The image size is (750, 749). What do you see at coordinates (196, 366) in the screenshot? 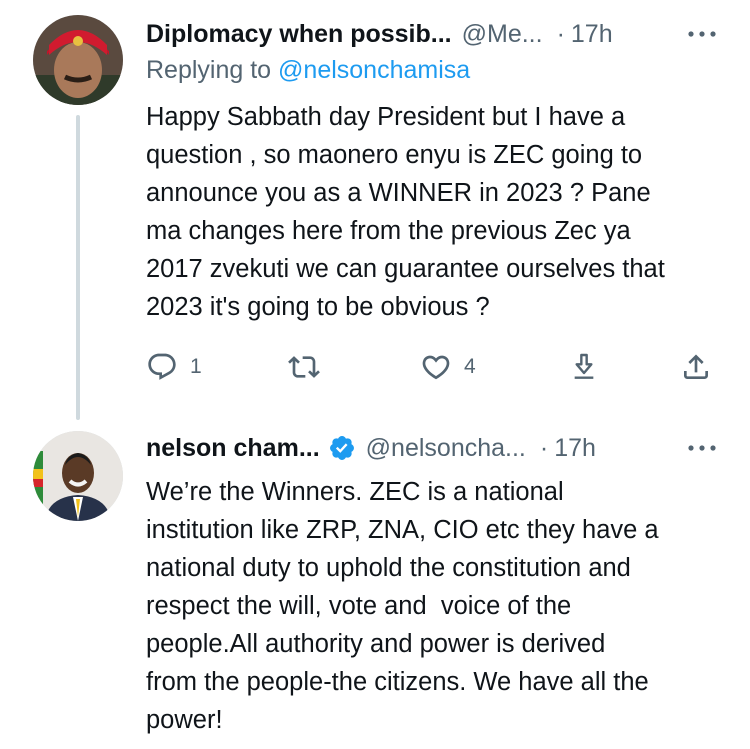
I see `reply-count: 1` at bounding box center [196, 366].